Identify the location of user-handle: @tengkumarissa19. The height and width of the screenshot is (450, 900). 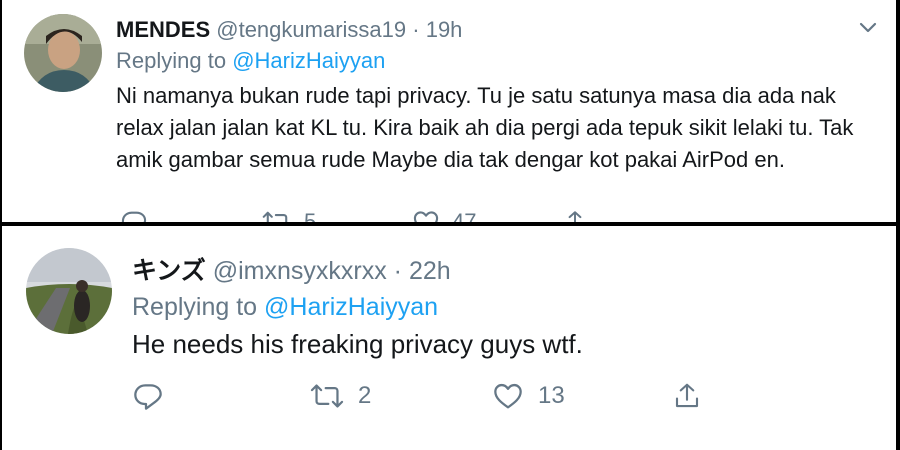
(311, 29).